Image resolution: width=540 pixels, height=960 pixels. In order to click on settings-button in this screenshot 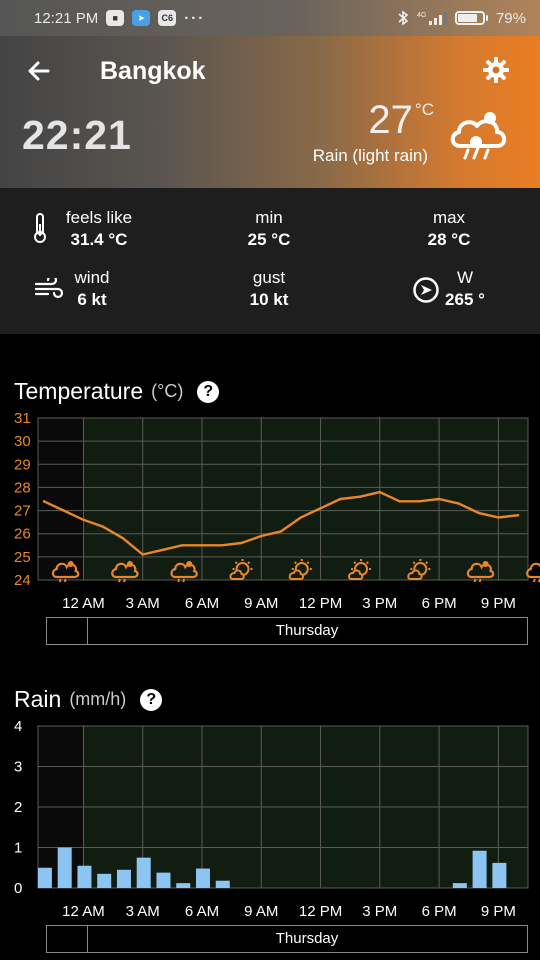, I will do `click(496, 70)`.